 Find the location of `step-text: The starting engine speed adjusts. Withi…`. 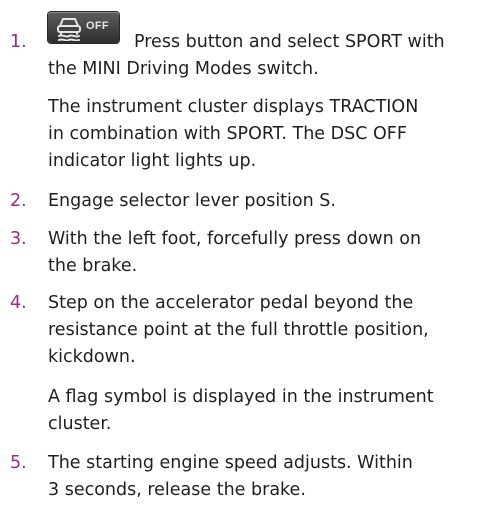

step-text: The starting engine speed adjusts. Withi… is located at coordinates (268, 477).